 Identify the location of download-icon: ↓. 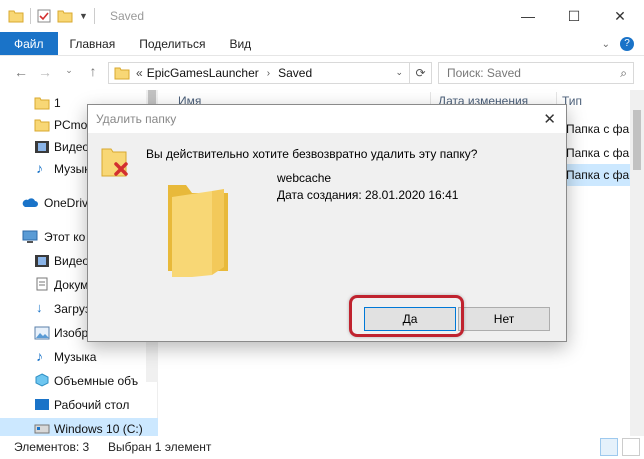
(39, 307).